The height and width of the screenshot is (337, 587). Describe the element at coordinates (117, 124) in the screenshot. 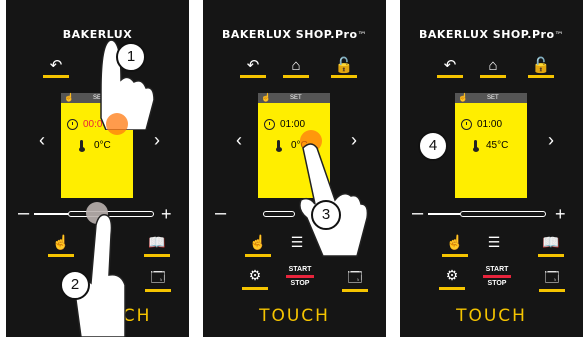

I see `touch-glow` at that location.